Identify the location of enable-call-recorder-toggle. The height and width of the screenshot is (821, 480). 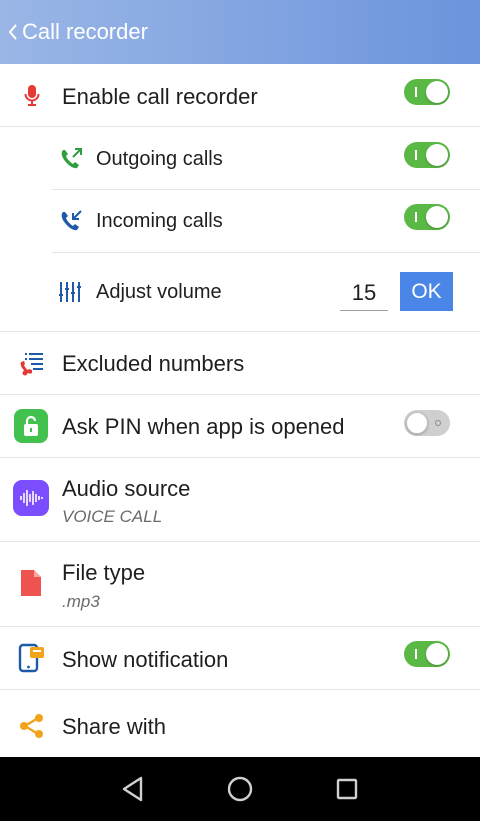
(427, 92).